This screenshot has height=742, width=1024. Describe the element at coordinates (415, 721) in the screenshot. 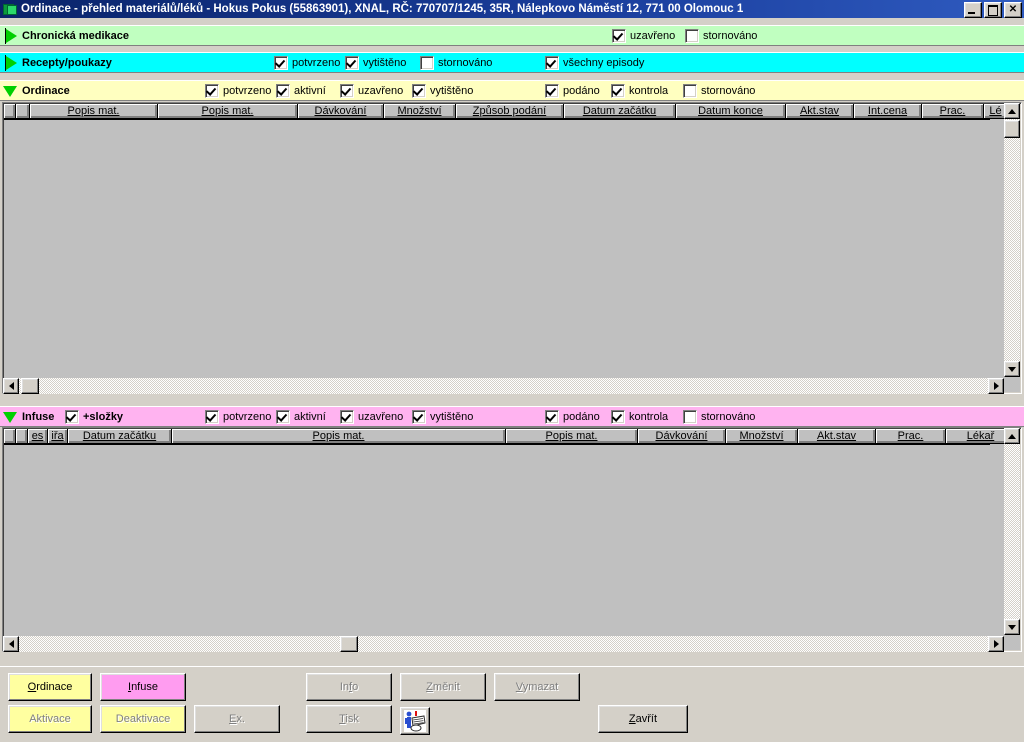

I see `patient-icon-button` at that location.